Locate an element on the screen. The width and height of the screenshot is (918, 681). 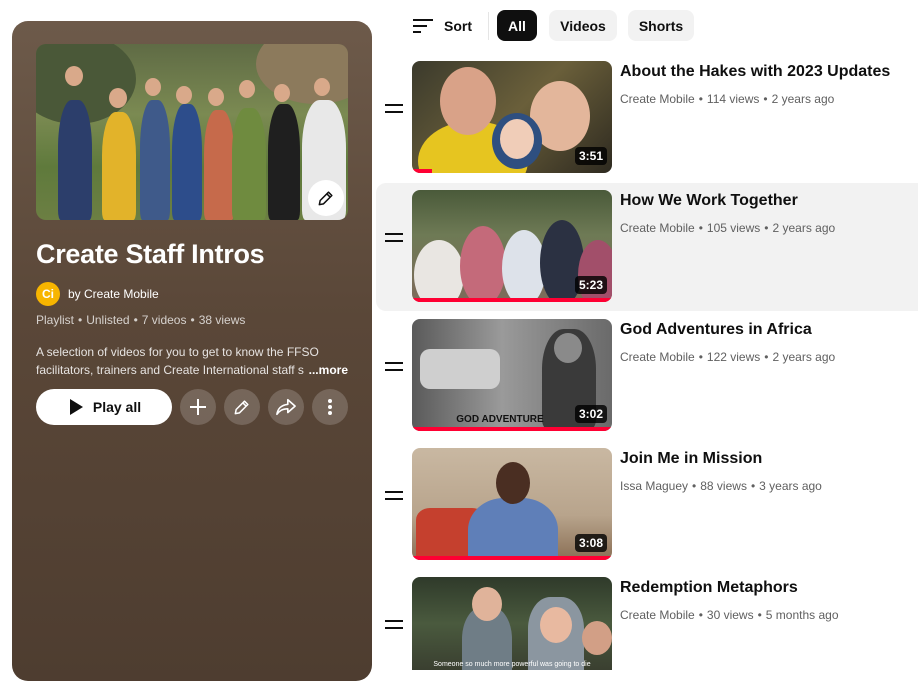
play-all-button: Play all is located at coordinates (104, 407).